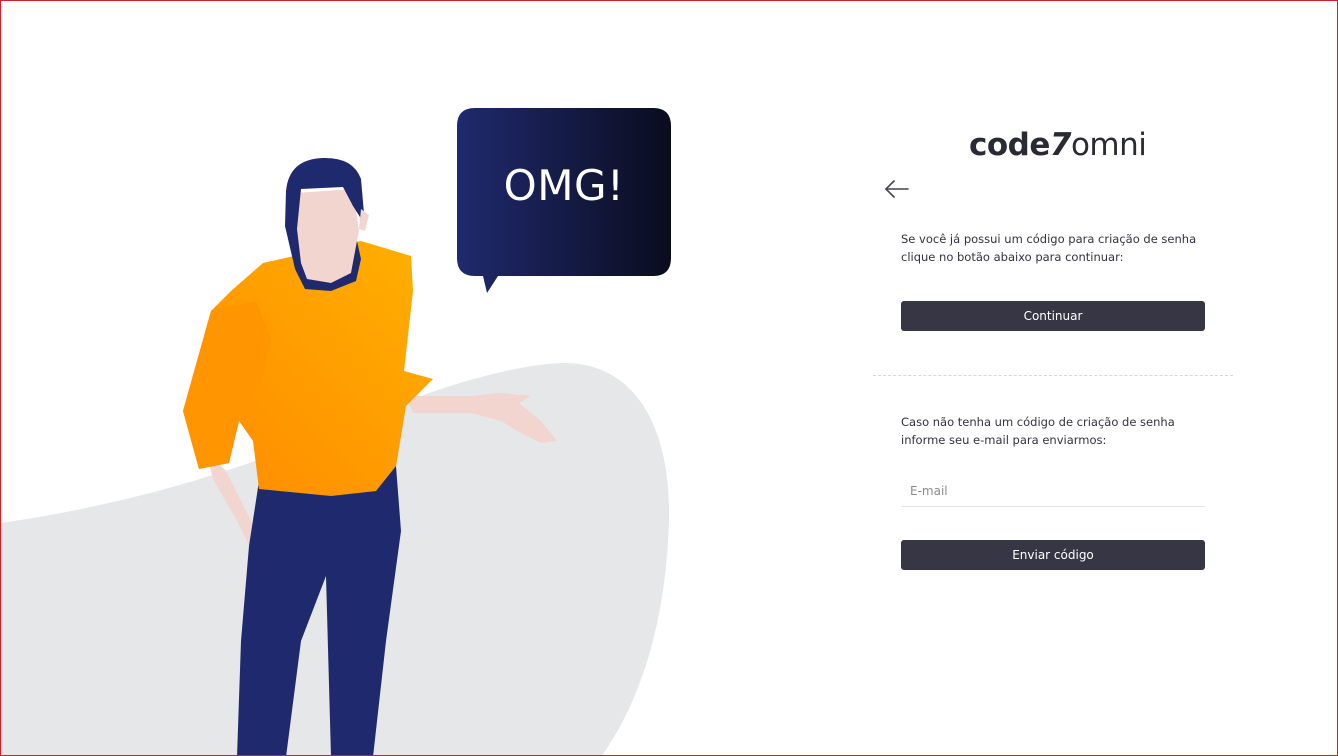  I want to click on logo-part-omni: omni, so click(1108, 145).